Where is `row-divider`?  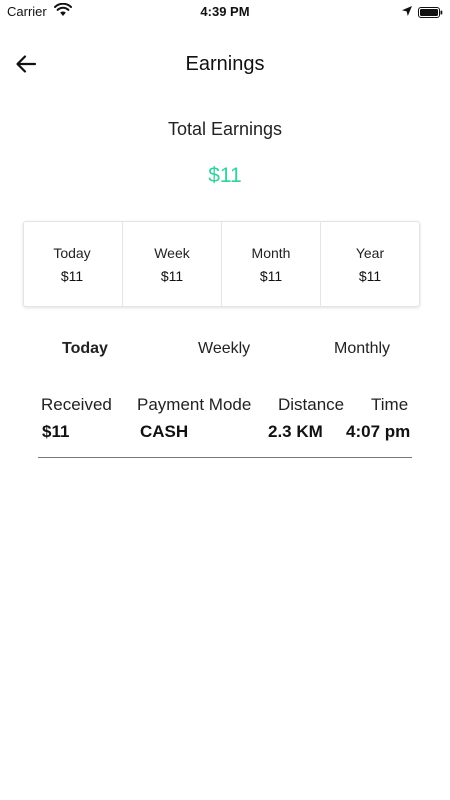
row-divider is located at coordinates (225, 457).